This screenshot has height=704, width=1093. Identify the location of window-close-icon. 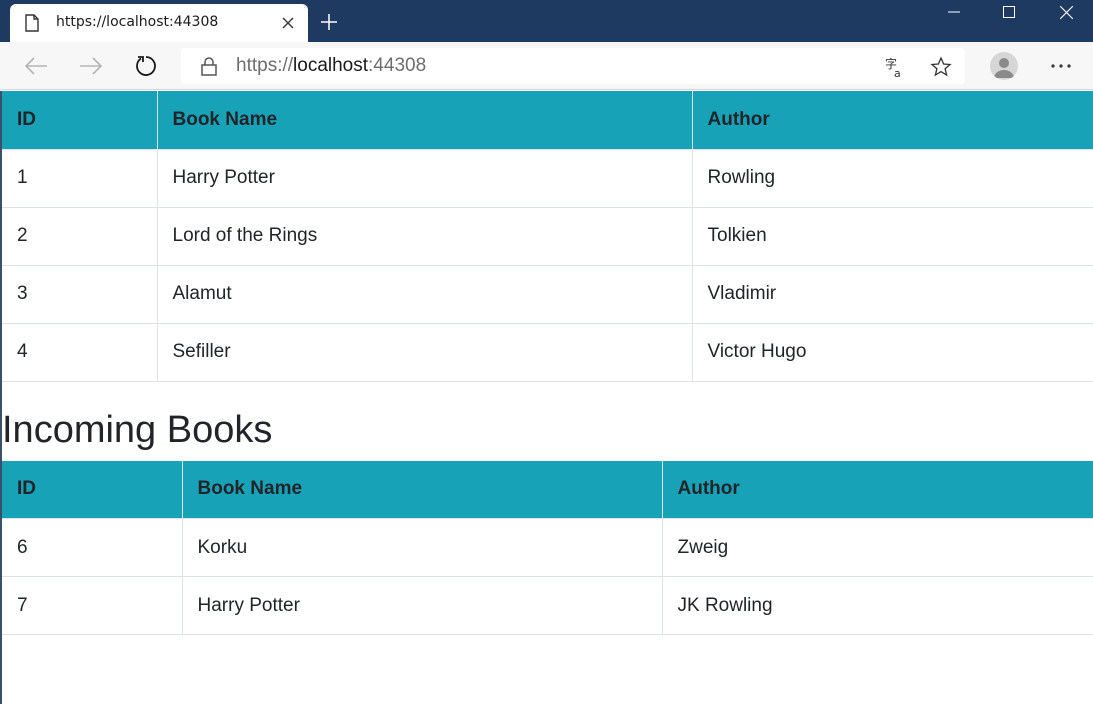
(1065, 12).